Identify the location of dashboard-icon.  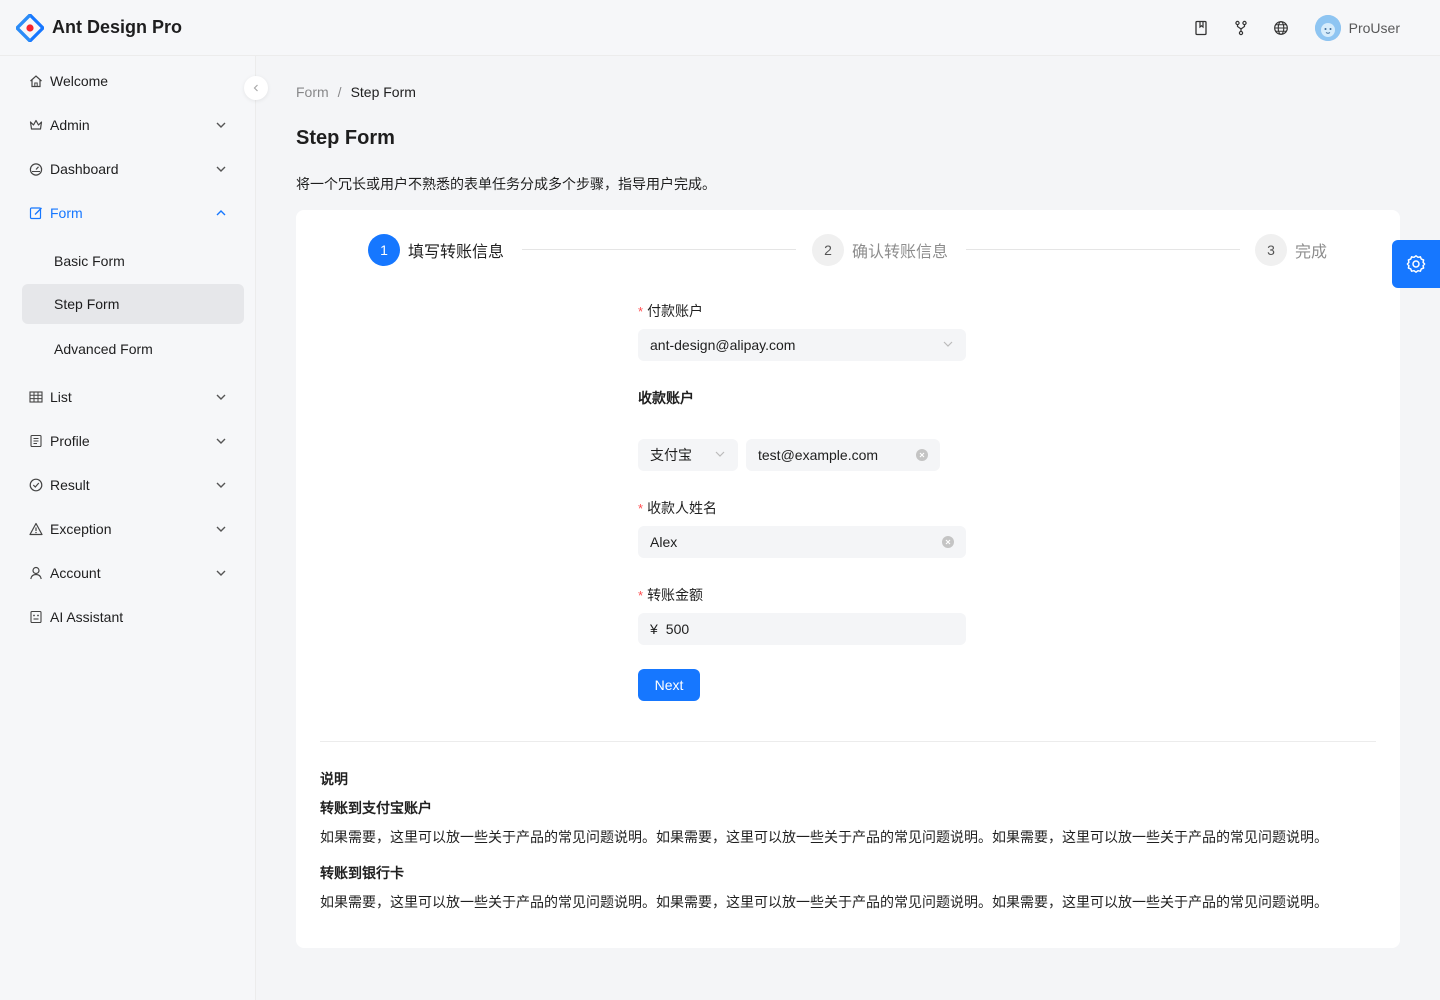
(36, 169).